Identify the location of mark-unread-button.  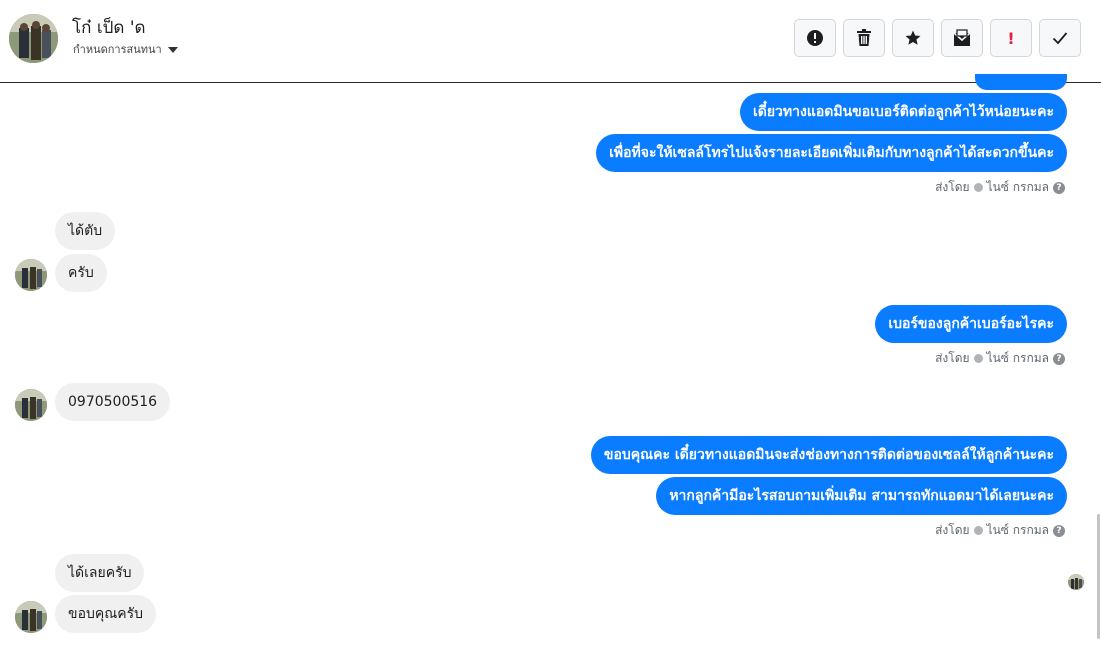
(962, 38).